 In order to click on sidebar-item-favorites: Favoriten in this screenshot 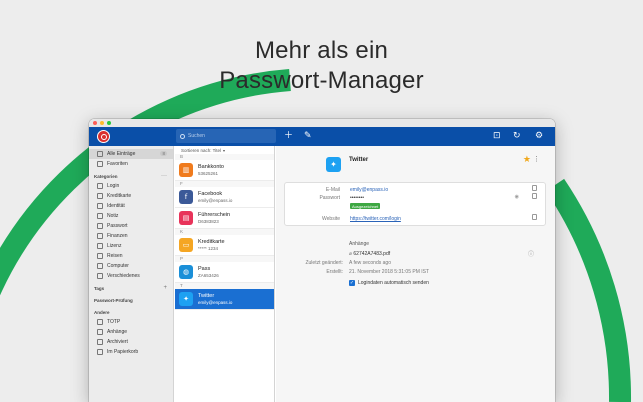, I will do `click(131, 164)`.